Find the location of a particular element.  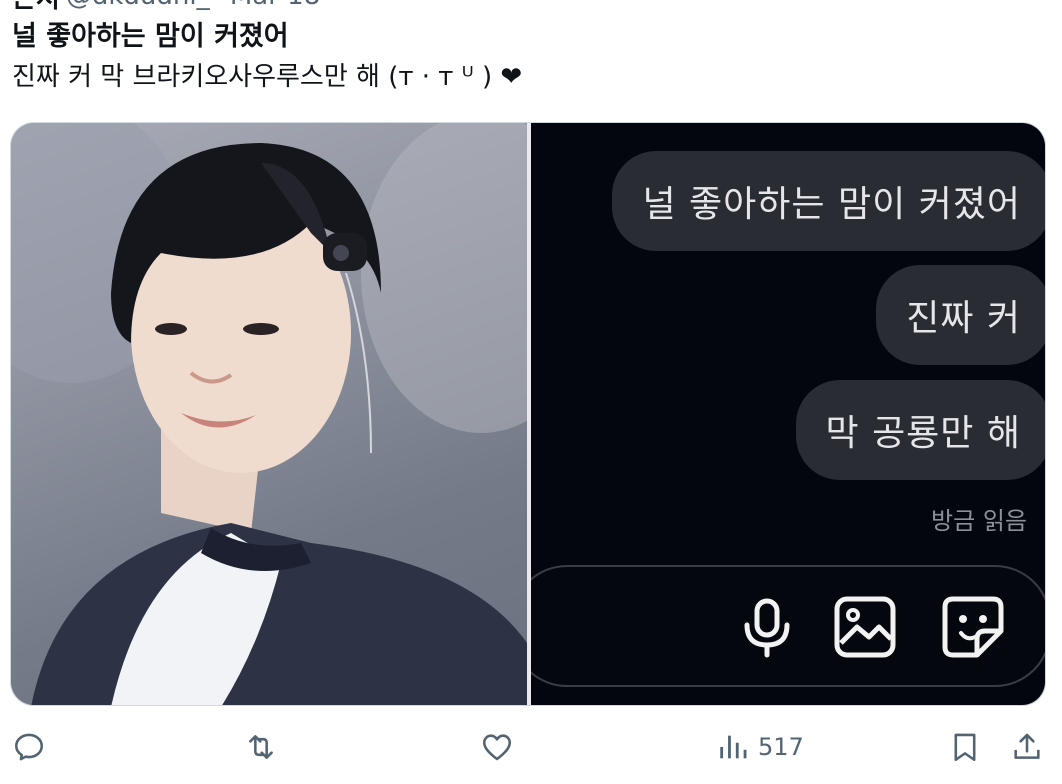

bookmark-icon is located at coordinates (965, 747).